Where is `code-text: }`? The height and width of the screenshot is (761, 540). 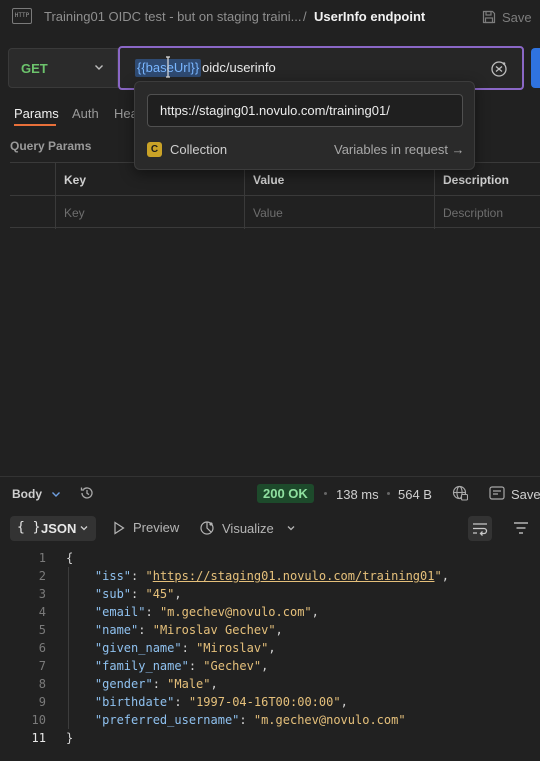
code-text: } is located at coordinates (70, 738).